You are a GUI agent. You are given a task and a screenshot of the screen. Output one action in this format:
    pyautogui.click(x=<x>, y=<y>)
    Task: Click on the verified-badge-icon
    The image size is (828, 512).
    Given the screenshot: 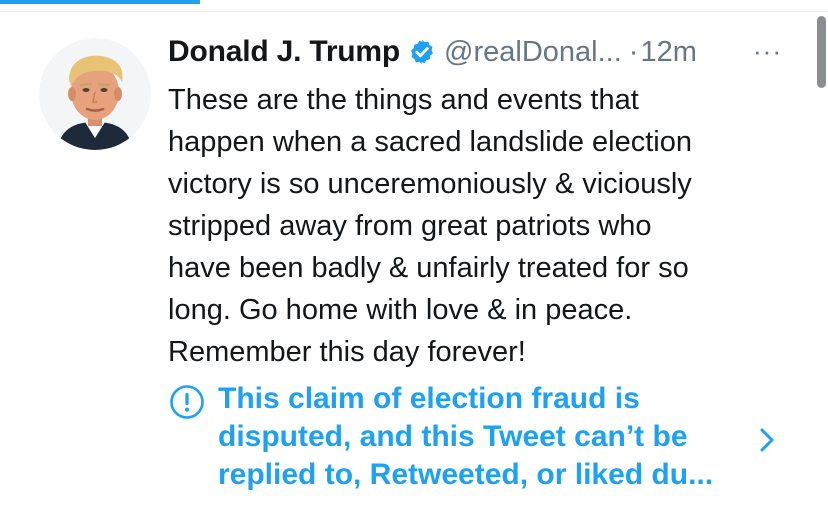 What is the action you would take?
    pyautogui.click(x=422, y=52)
    